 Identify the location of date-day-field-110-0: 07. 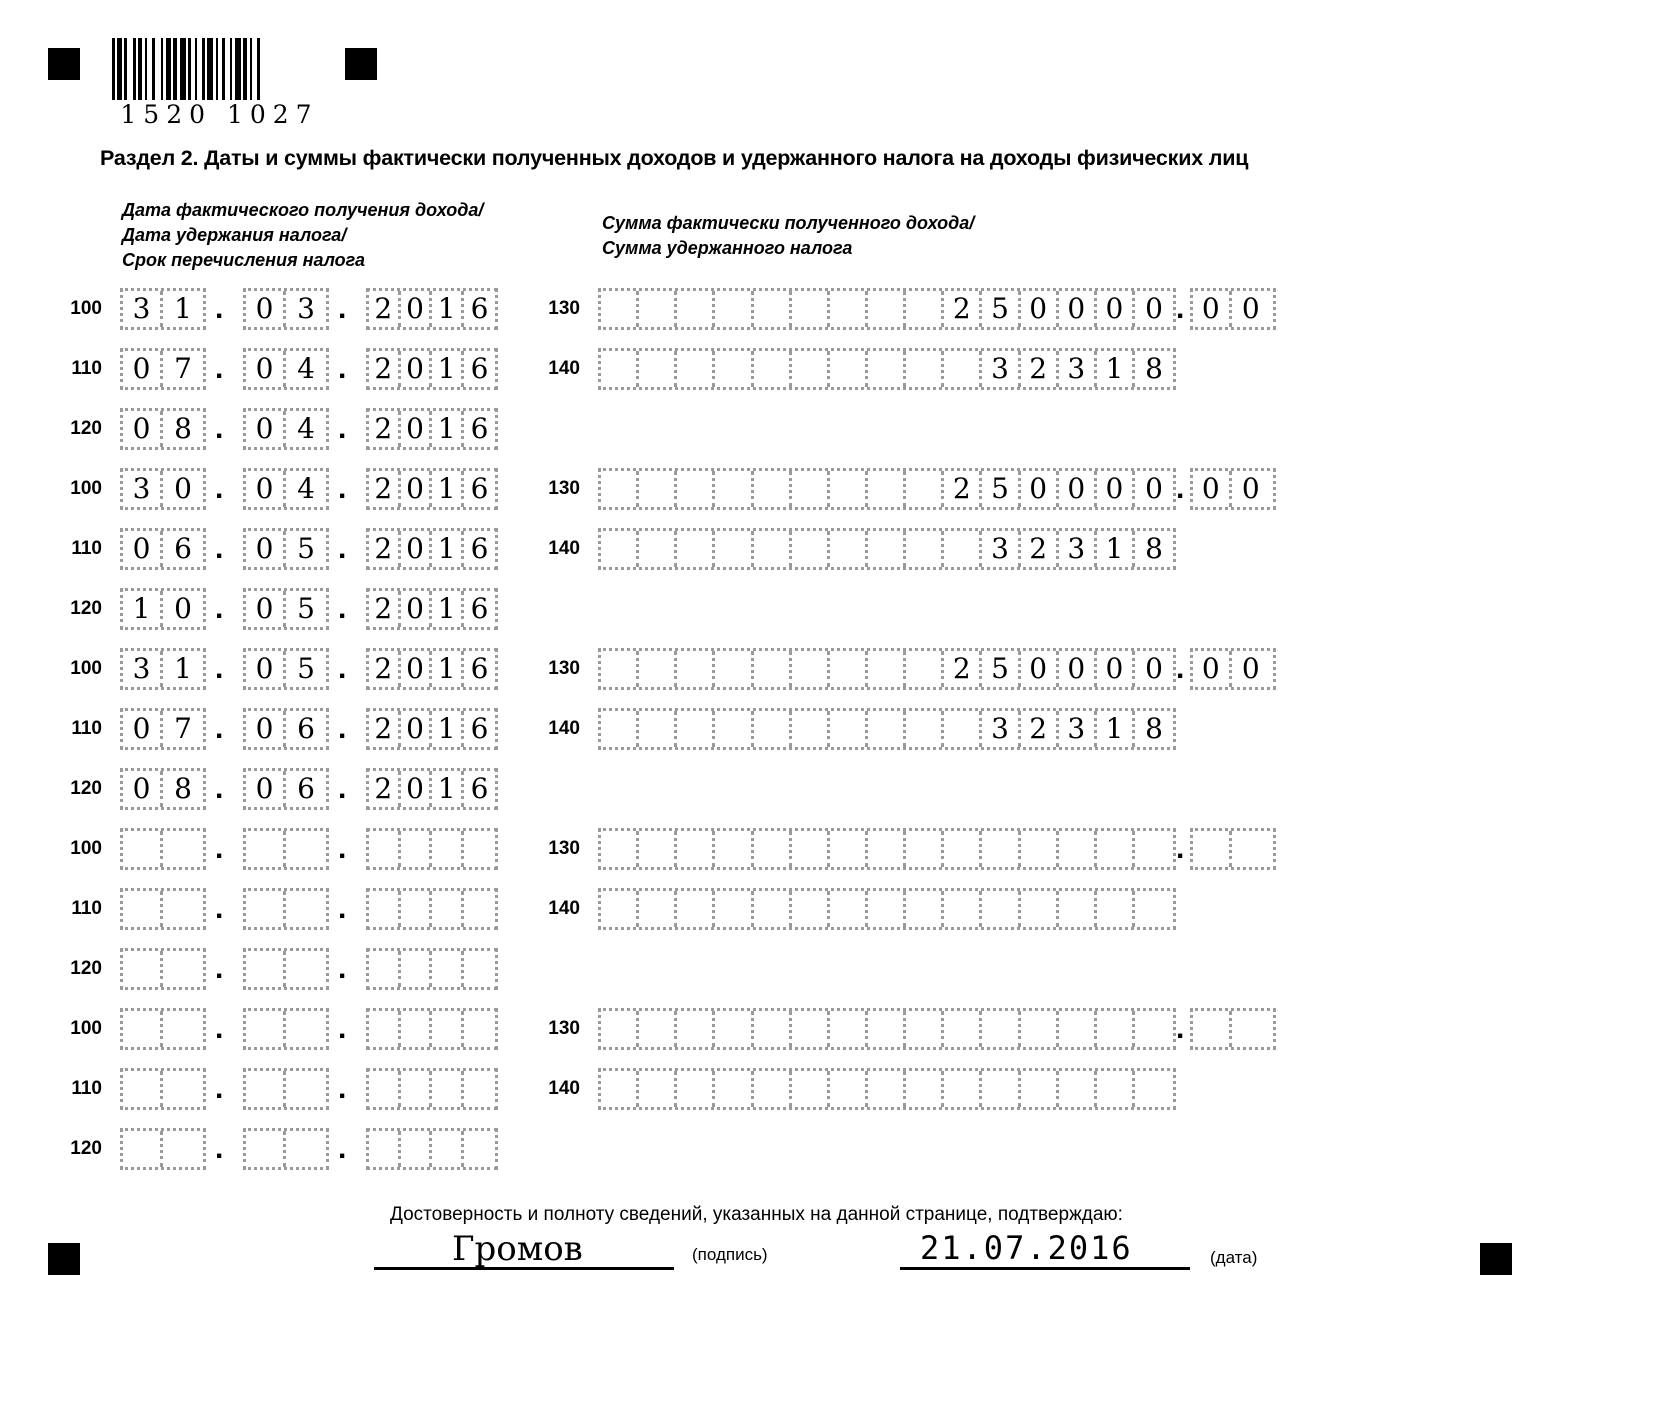
(163, 369).